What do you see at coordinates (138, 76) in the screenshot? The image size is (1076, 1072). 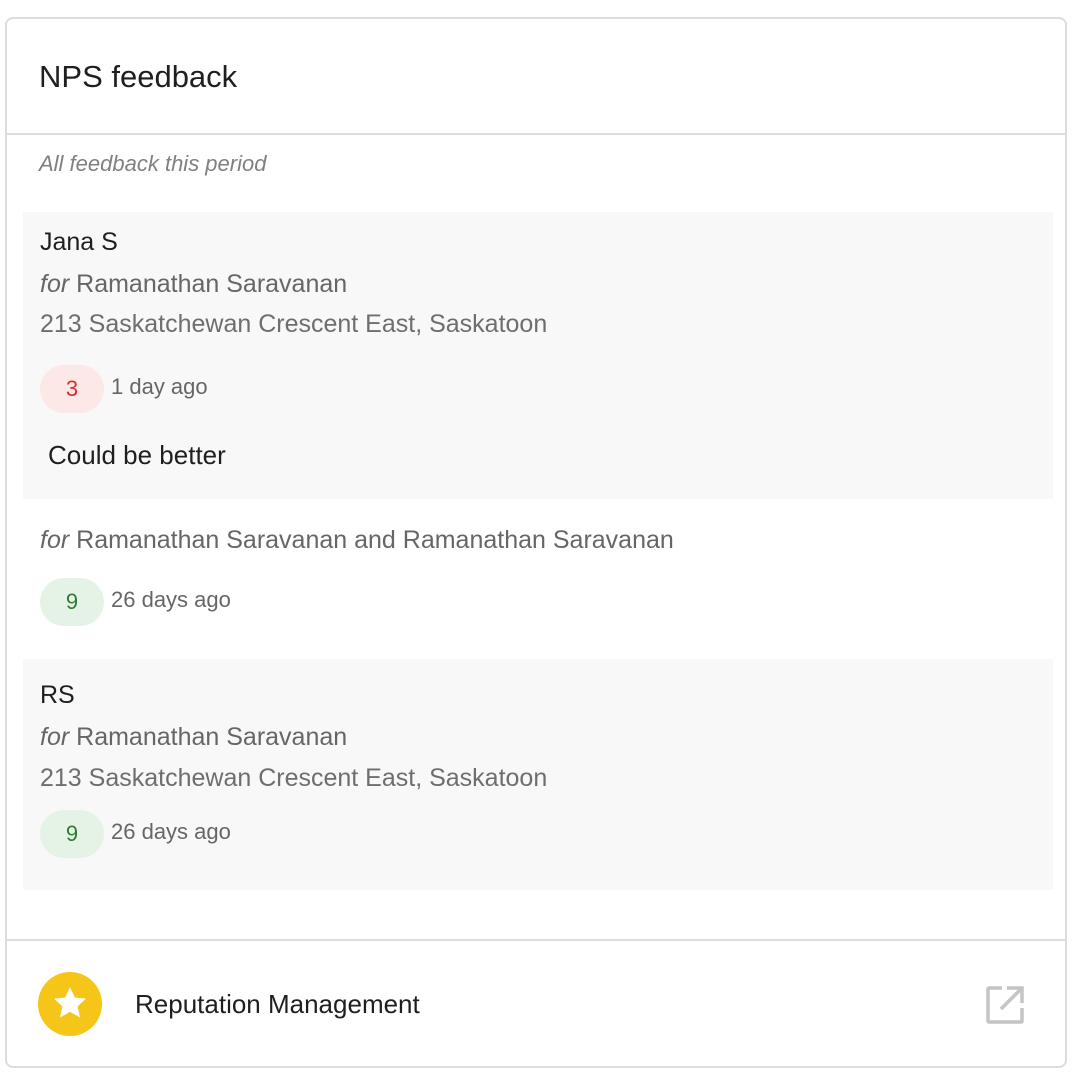 I see `card-title: NPS feedback` at bounding box center [138, 76].